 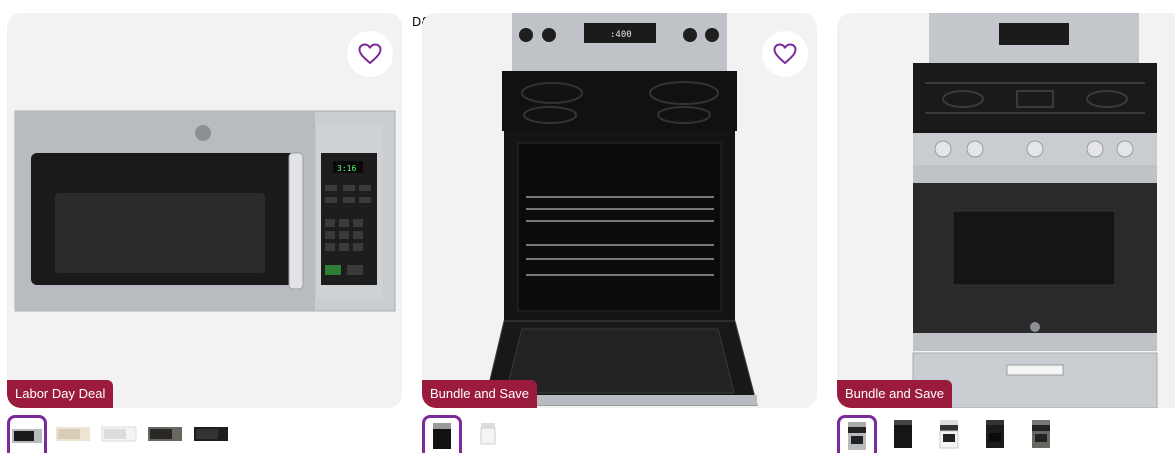 I want to click on svg-text: 3:16, so click(x=346, y=168).